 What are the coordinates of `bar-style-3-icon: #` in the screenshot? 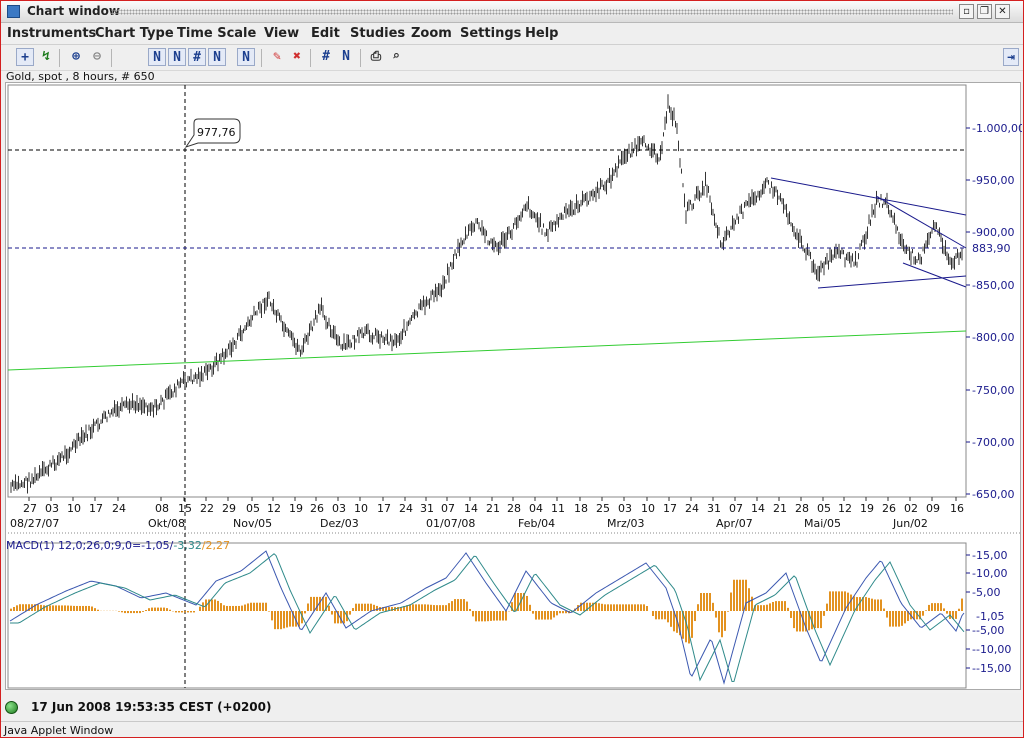 It's located at (197, 57).